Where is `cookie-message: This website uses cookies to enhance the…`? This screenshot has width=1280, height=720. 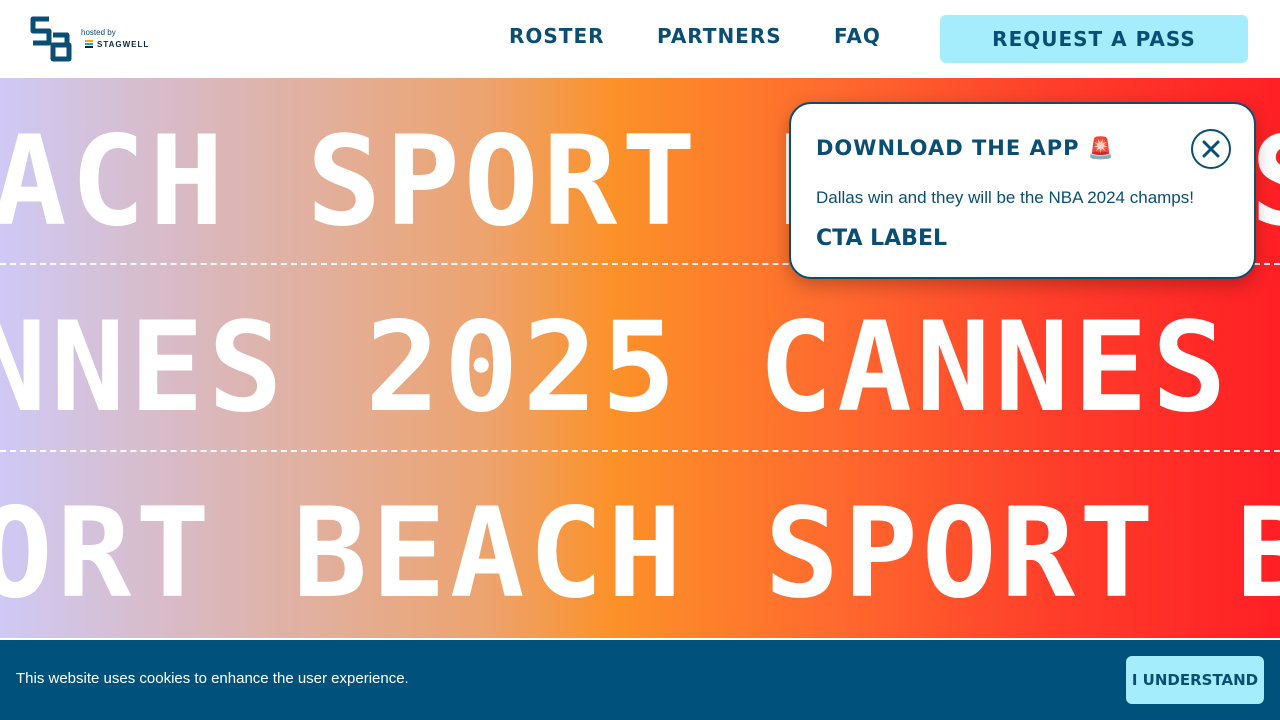 cookie-message: This website uses cookies to enhance the… is located at coordinates (212, 678).